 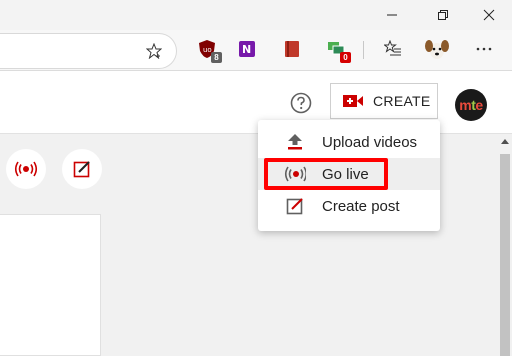 What do you see at coordinates (370, 142) in the screenshot?
I see `menu-item-label: Upload videos` at bounding box center [370, 142].